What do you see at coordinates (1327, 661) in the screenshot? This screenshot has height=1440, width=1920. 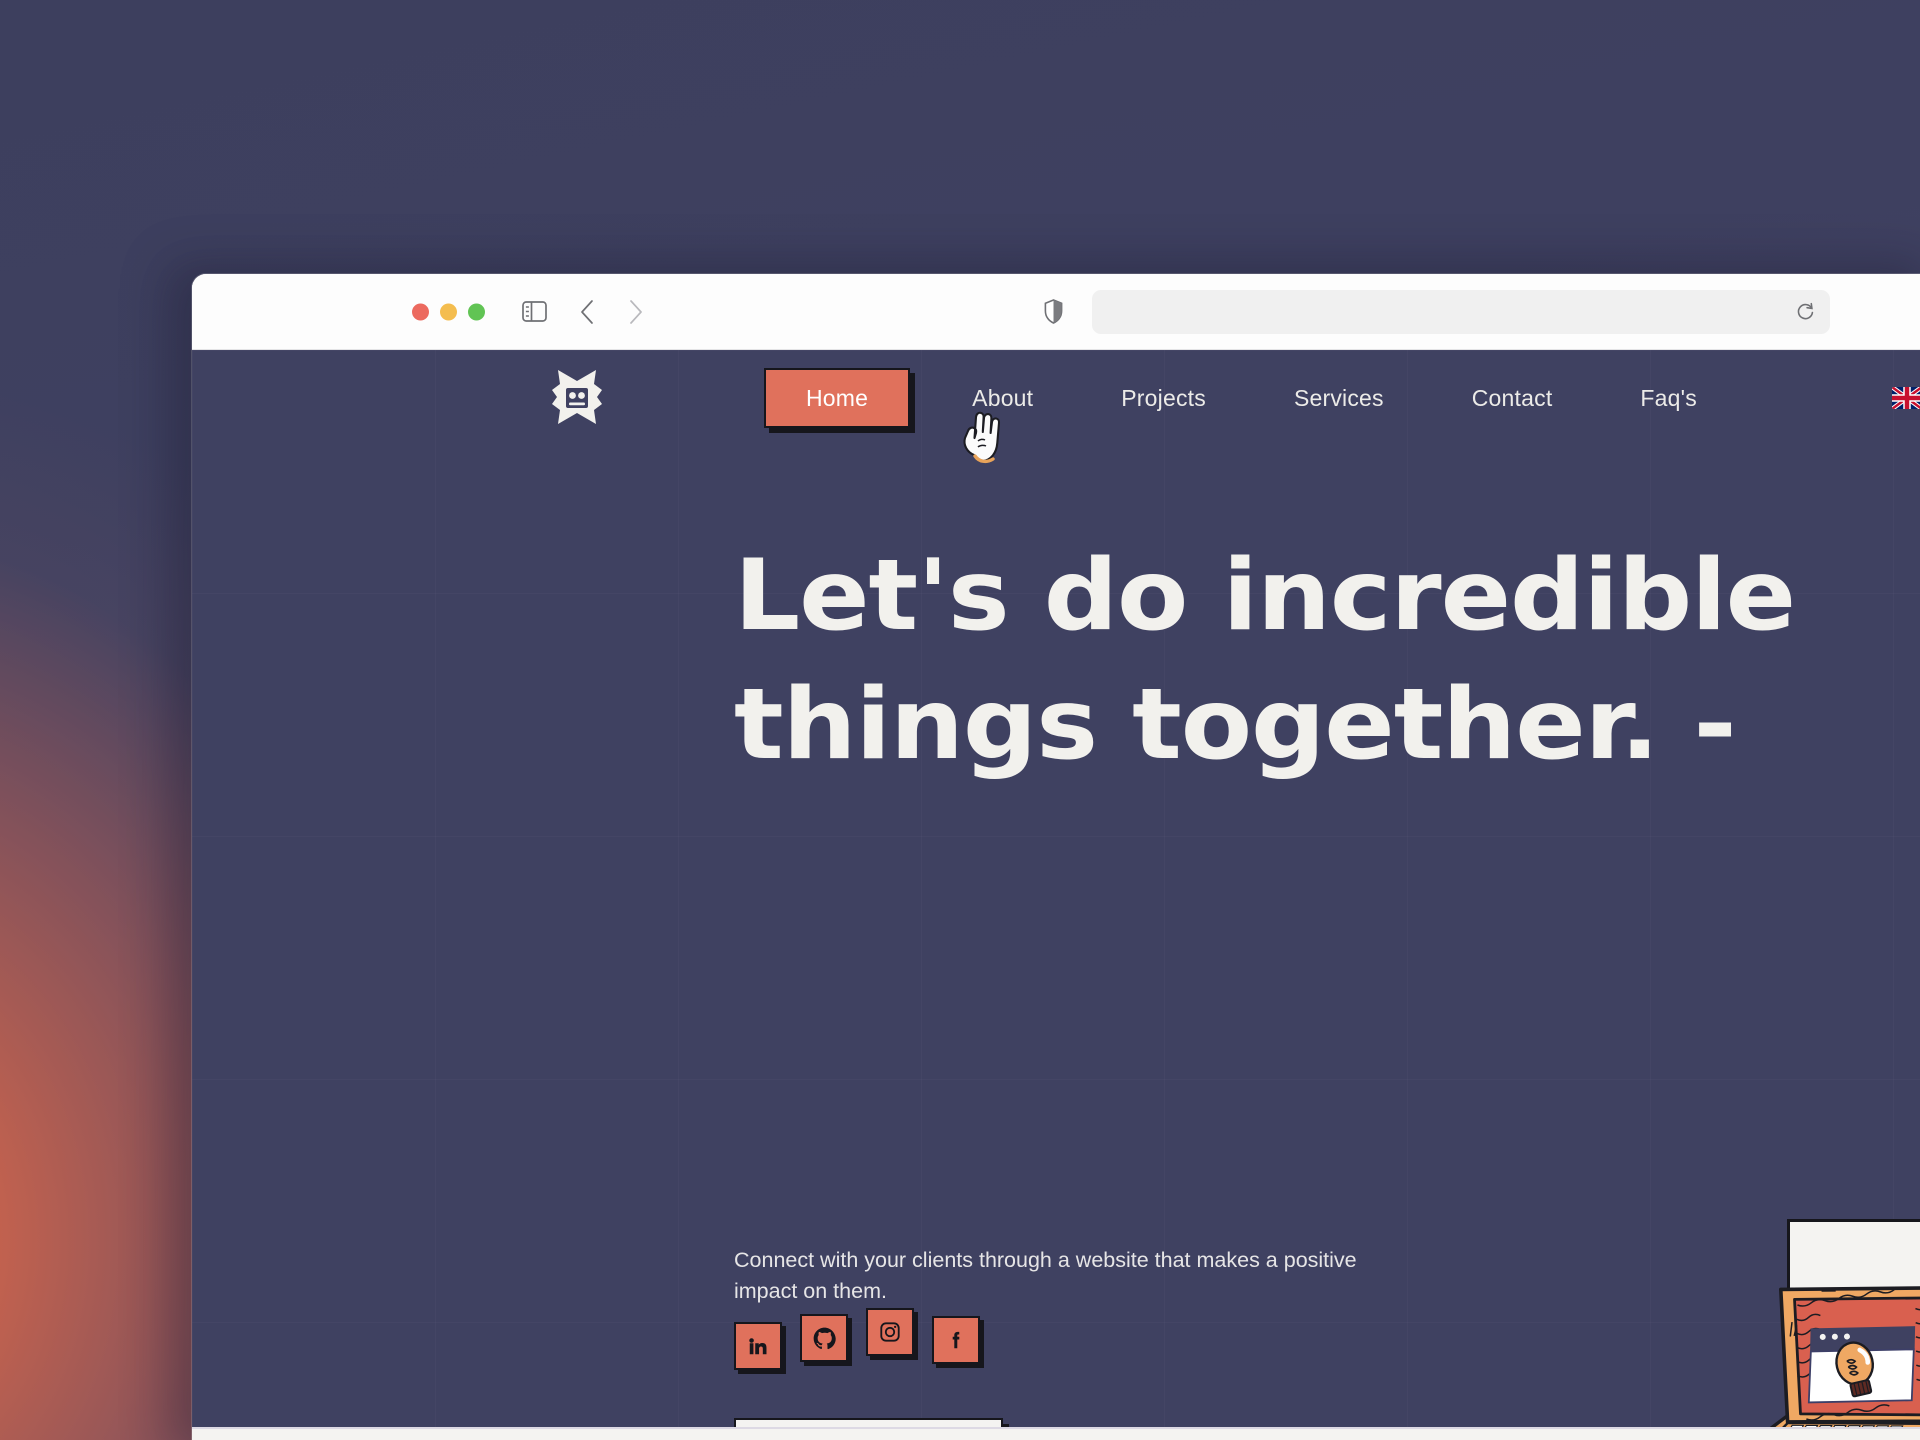 I see `page-title: Let's do incredible things together. -` at bounding box center [1327, 661].